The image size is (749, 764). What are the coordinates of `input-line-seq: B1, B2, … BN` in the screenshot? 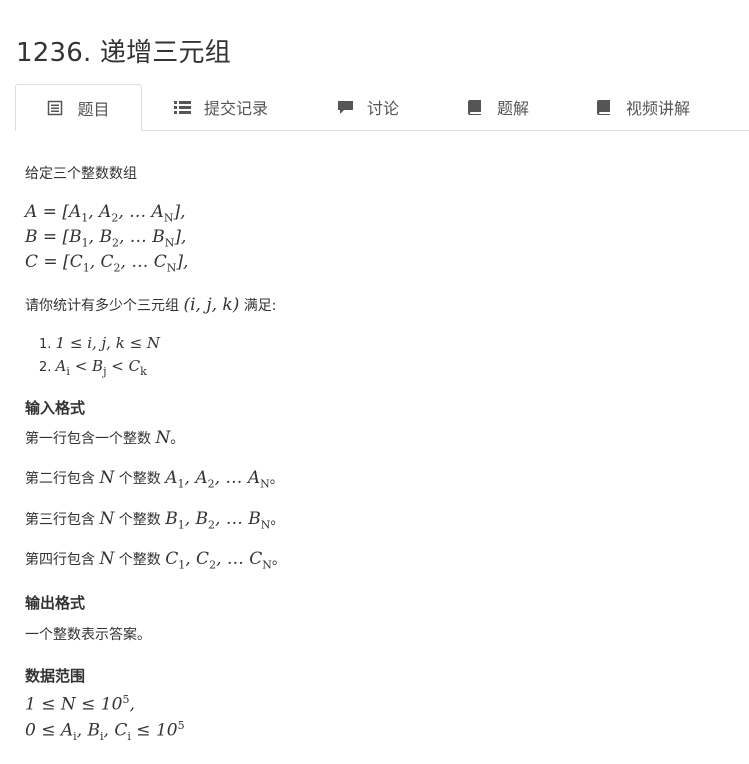 It's located at (218, 520).